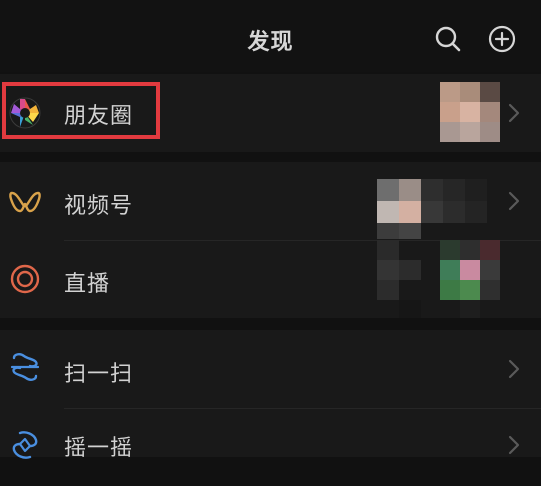  What do you see at coordinates (270, 36) in the screenshot?
I see `top-nav-bar: 发现` at bounding box center [270, 36].